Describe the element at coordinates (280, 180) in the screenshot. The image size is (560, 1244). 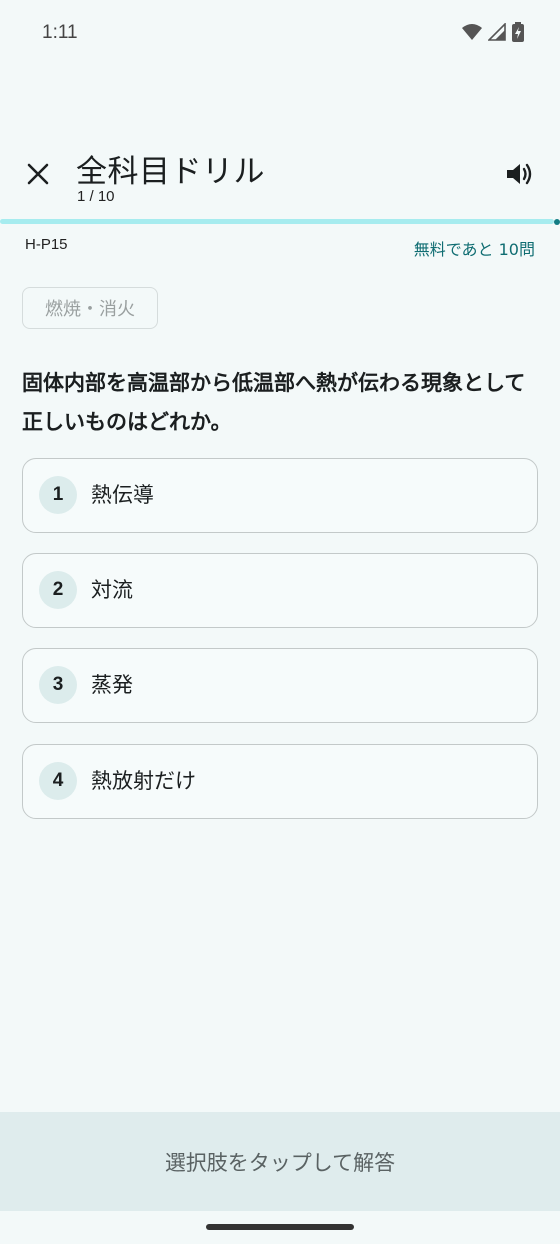
I see `top-app-bar: 全科目ドリル 1 / 10` at that location.